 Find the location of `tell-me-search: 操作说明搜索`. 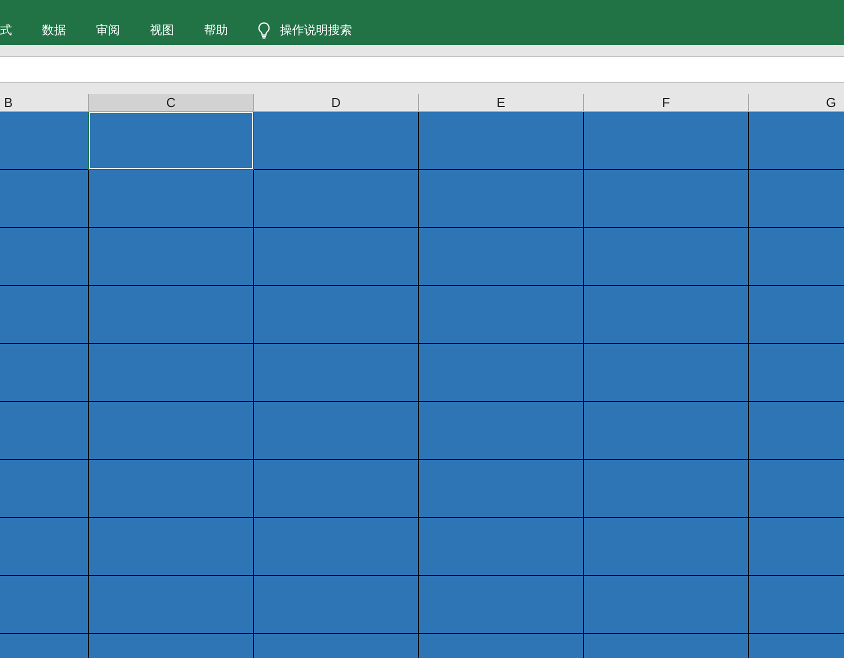

tell-me-search: 操作说明搜索 is located at coordinates (302, 30).